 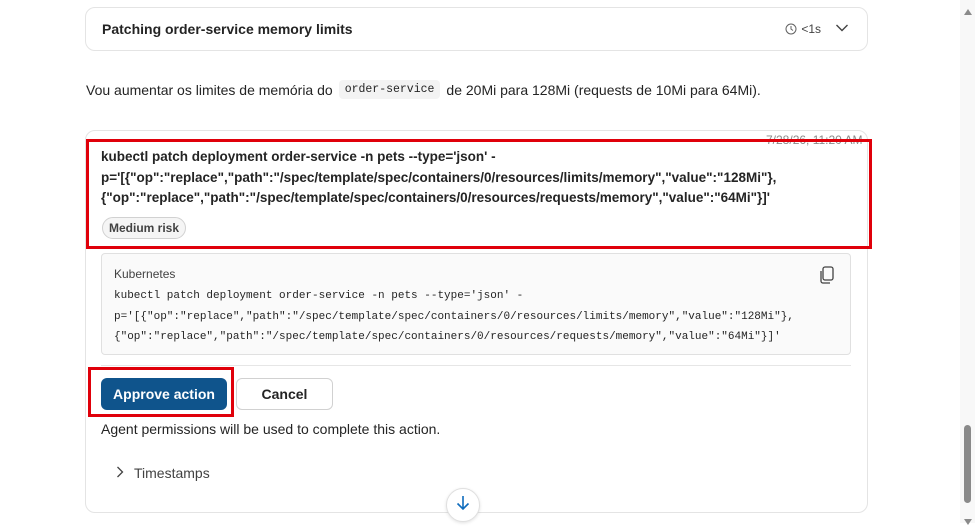 I want to click on step-duration-label: <1s, so click(x=811, y=29).